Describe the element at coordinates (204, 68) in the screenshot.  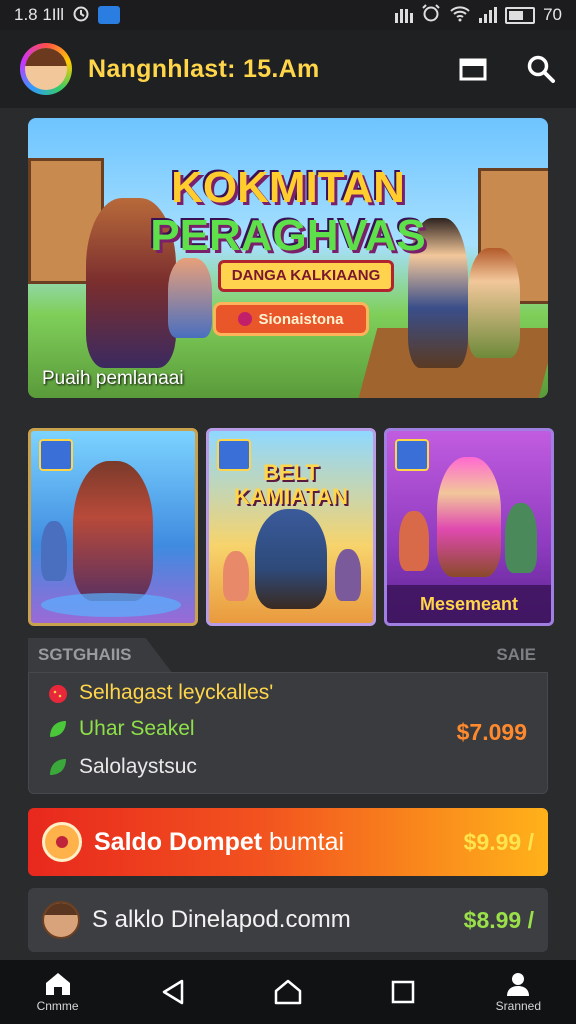
I see `page-title: Nangnhlast: 15.Am` at that location.